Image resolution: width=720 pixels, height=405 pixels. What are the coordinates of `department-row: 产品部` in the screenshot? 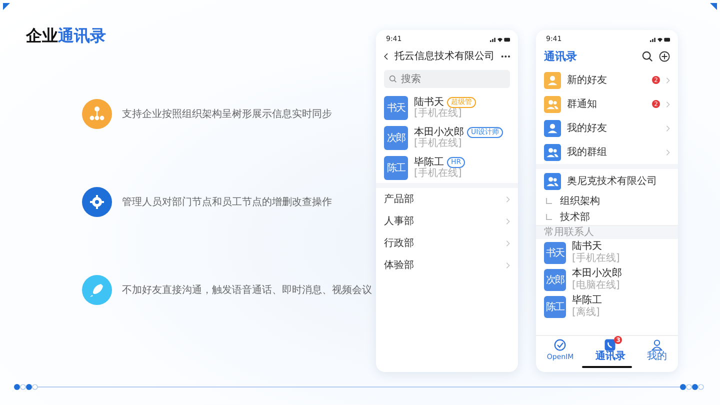 It's located at (447, 199).